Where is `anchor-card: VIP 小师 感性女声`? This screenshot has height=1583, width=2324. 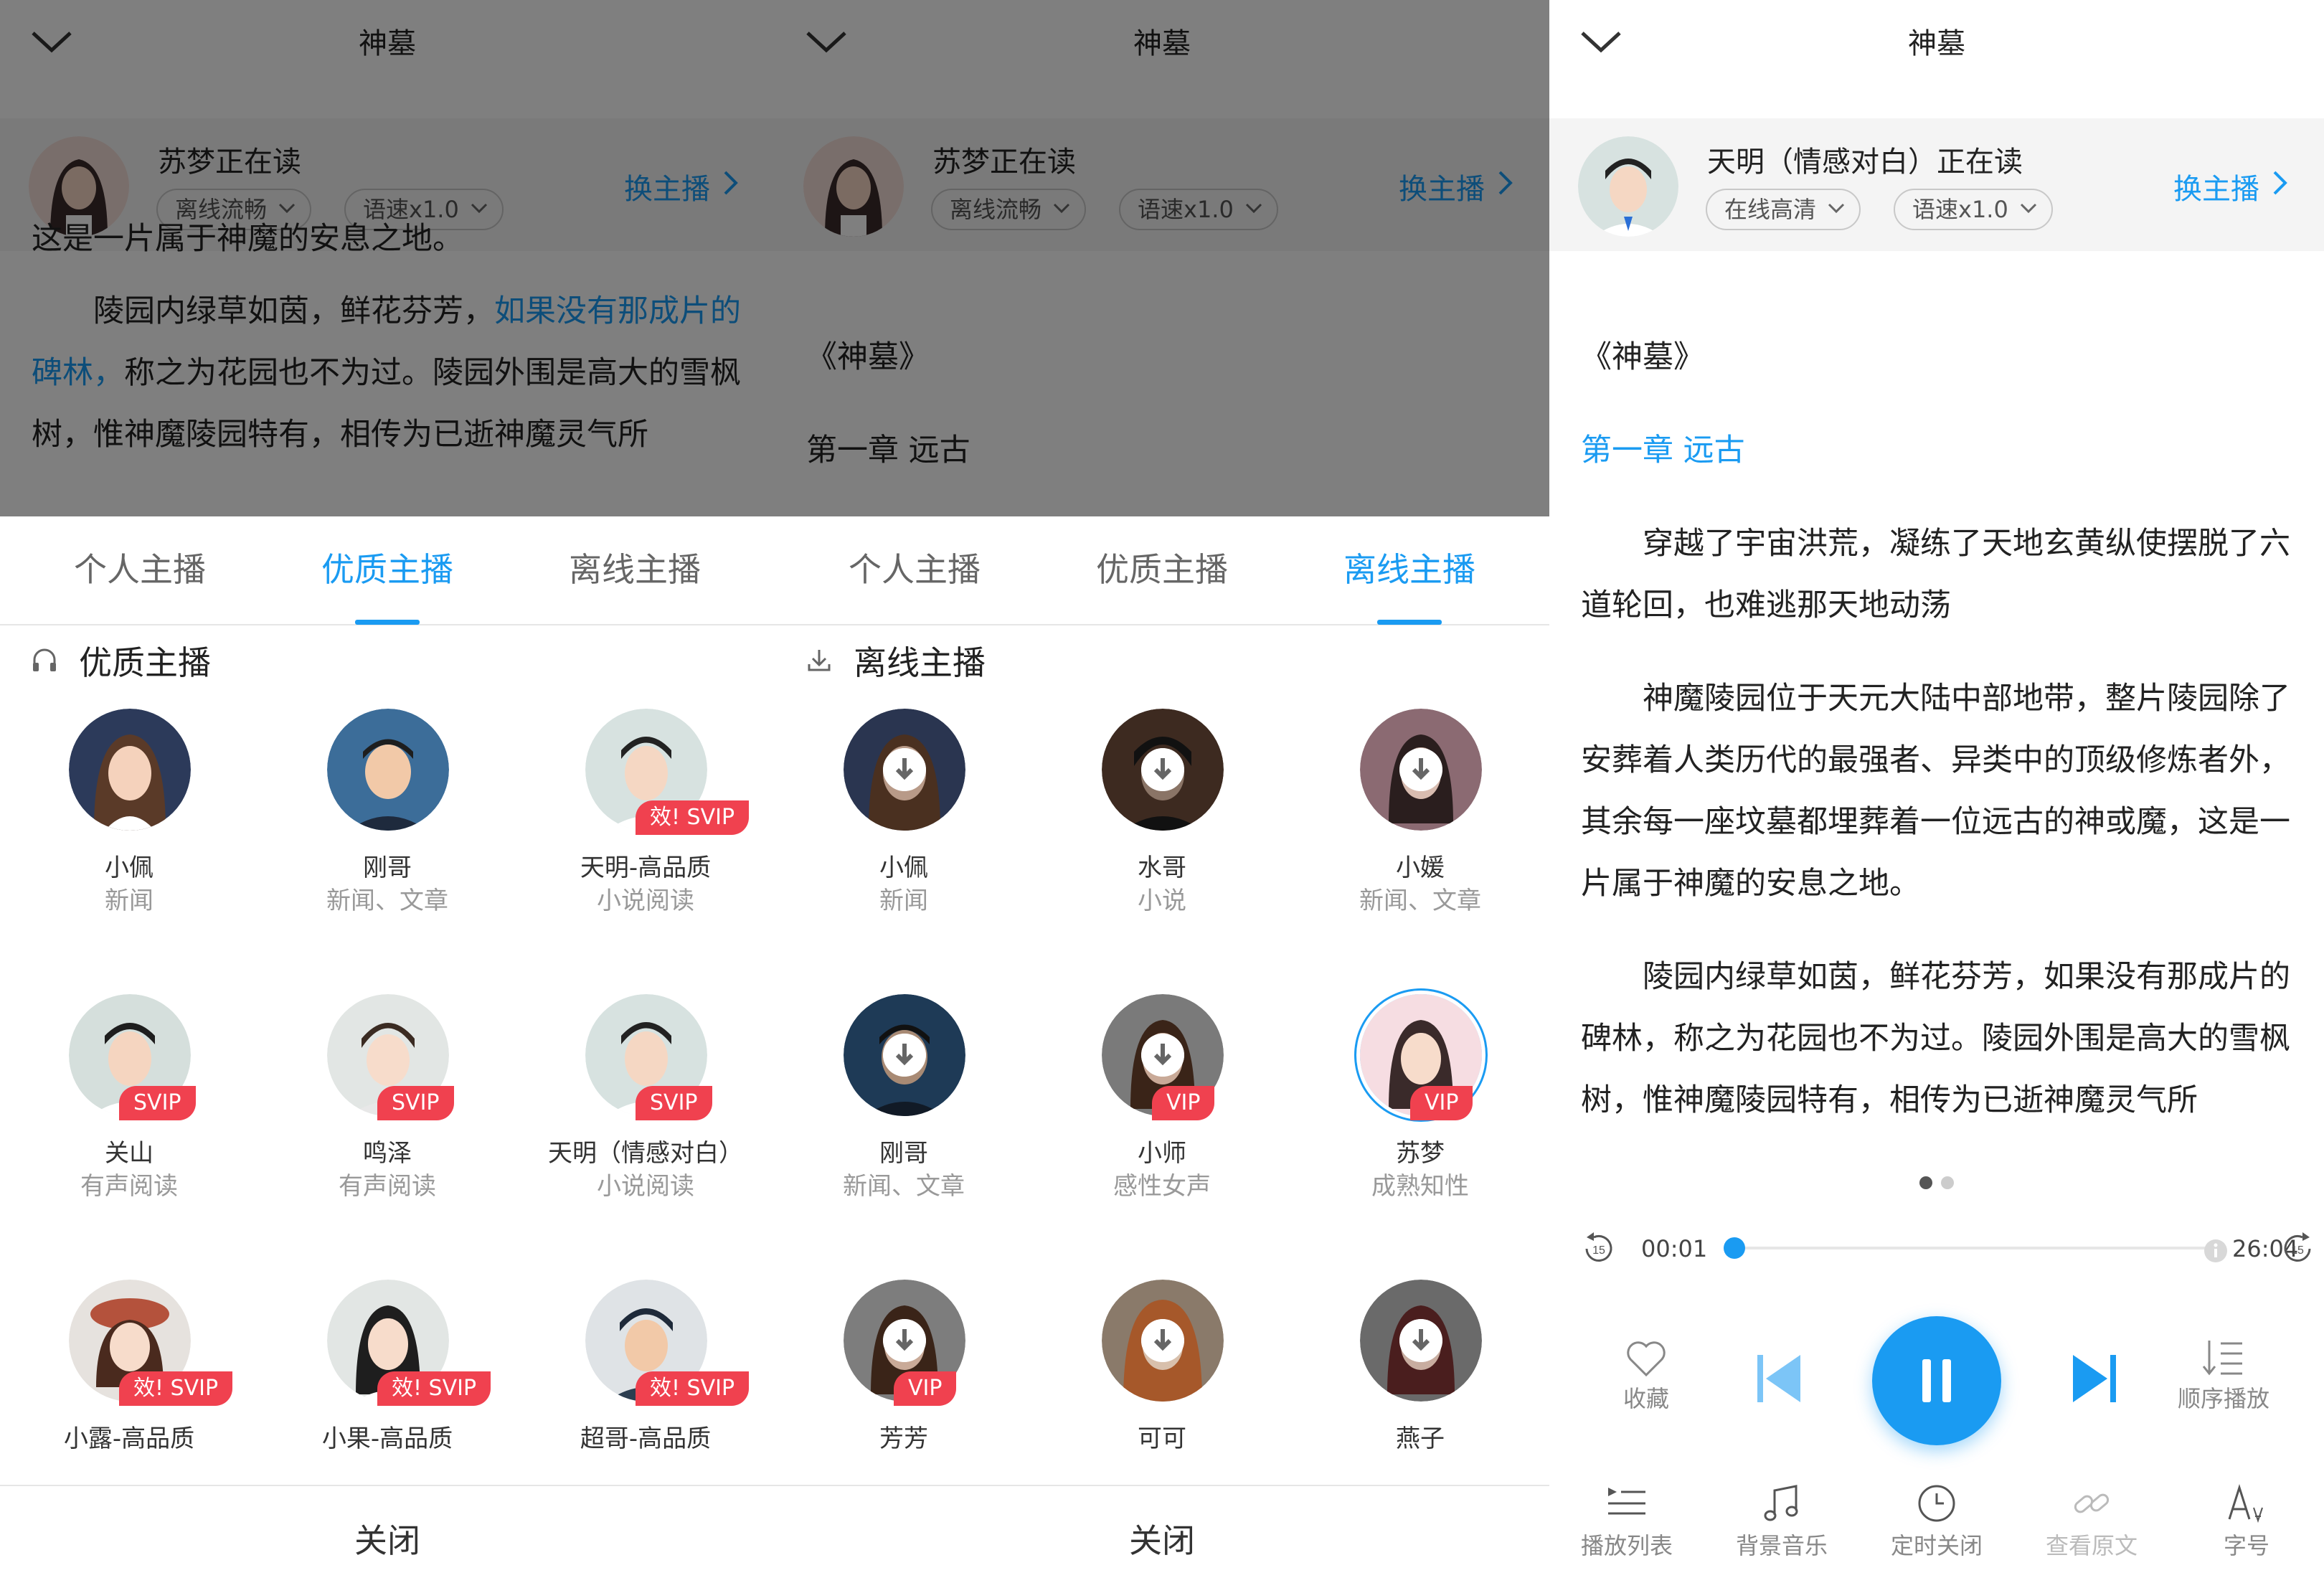
anchor-card: VIP 小师 感性女声 is located at coordinates (1162, 1117).